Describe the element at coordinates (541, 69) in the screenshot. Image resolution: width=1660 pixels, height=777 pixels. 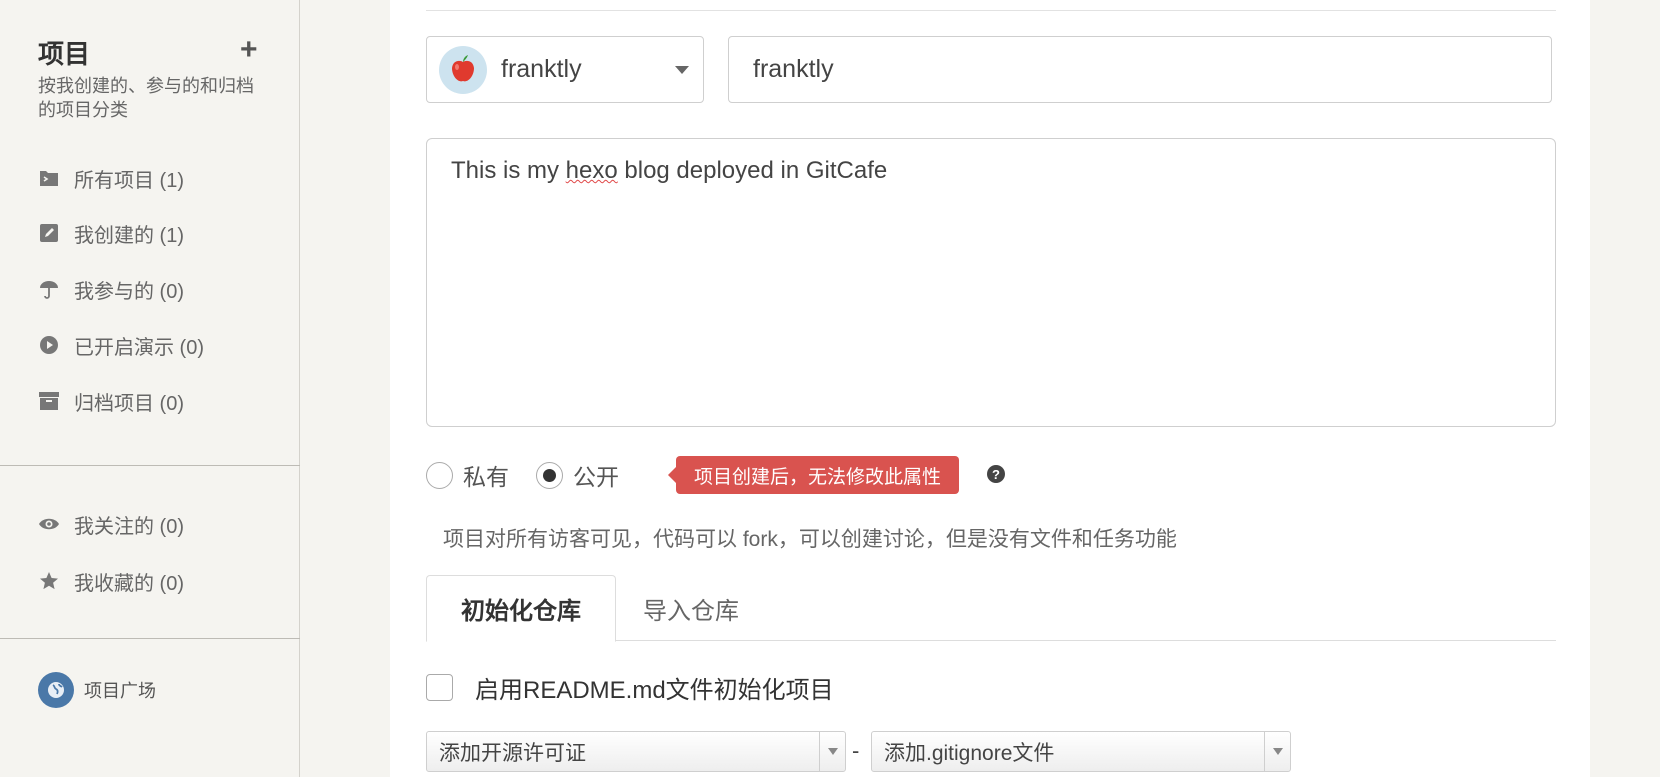
I see `owner-name: franktly` at that location.